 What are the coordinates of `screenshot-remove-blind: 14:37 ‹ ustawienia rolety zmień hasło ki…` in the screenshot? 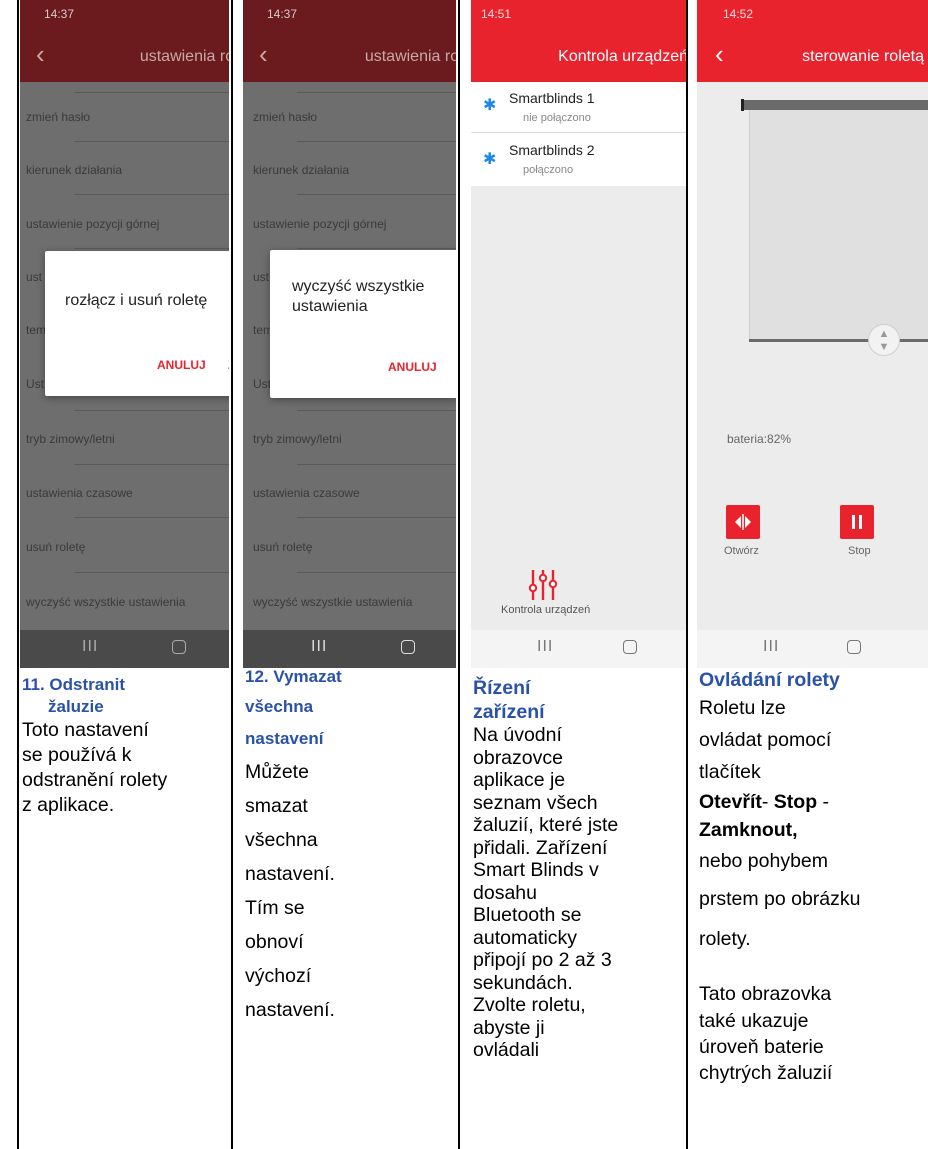 It's located at (124, 334).